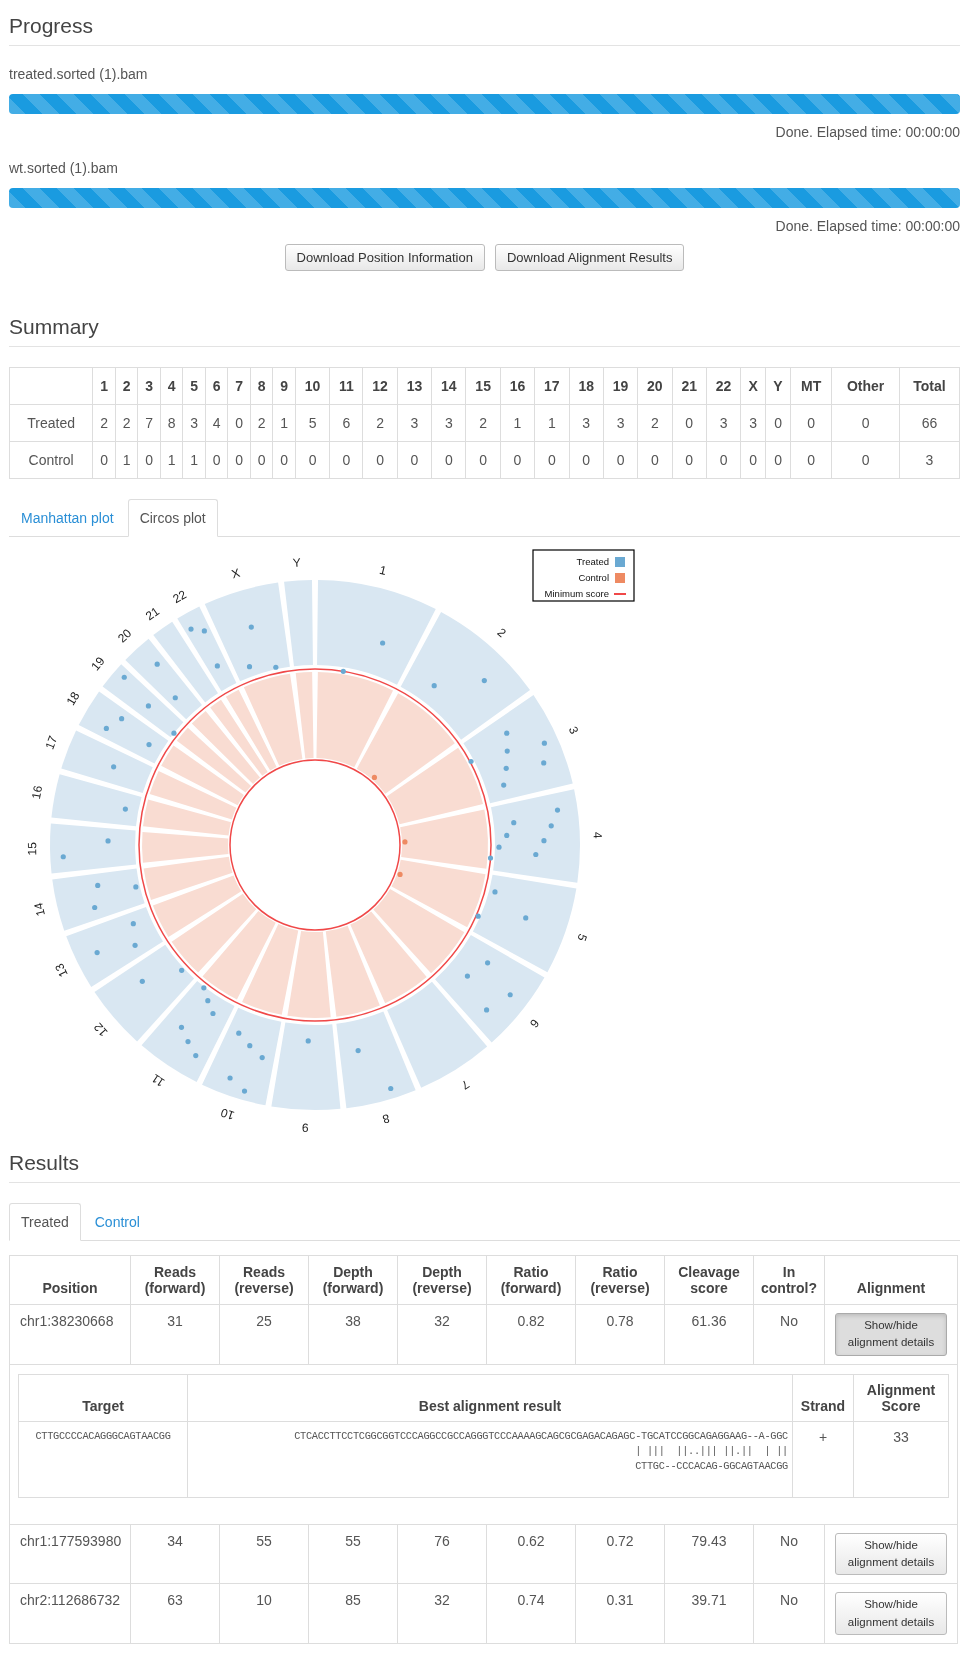  I want to click on chromosome-label: 3, so click(573, 730).